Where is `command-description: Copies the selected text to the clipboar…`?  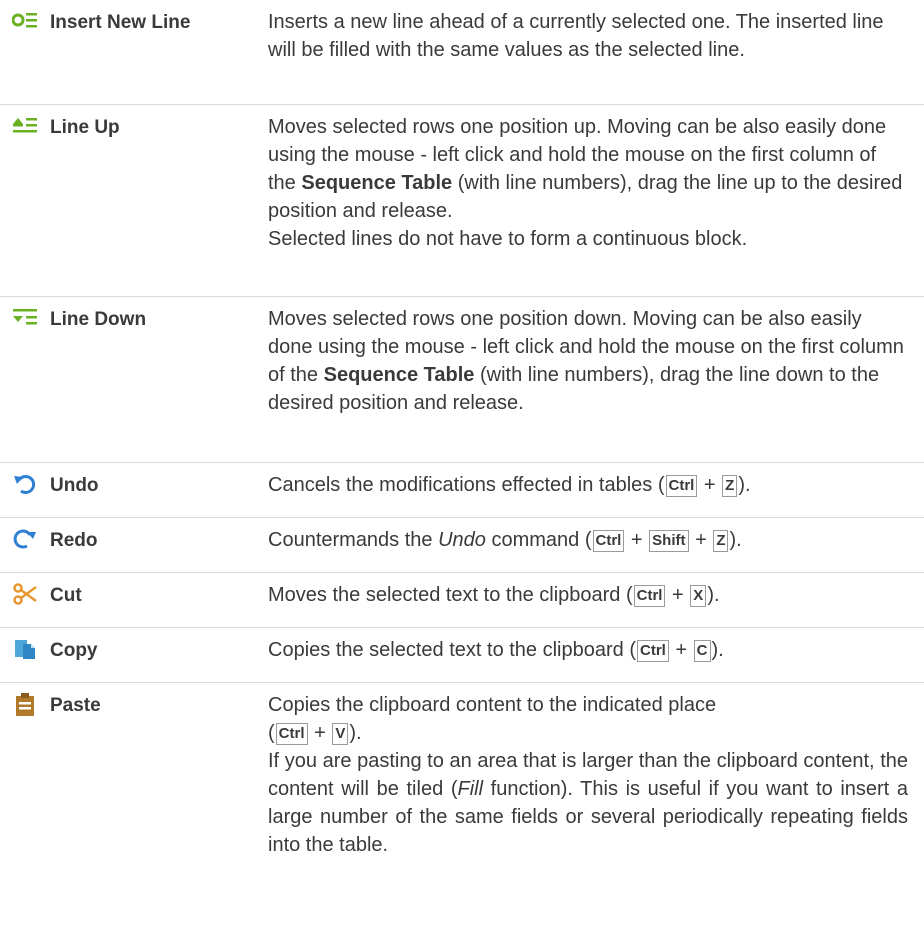
command-description: Copies the selected text to the clipboar… is located at coordinates (596, 655).